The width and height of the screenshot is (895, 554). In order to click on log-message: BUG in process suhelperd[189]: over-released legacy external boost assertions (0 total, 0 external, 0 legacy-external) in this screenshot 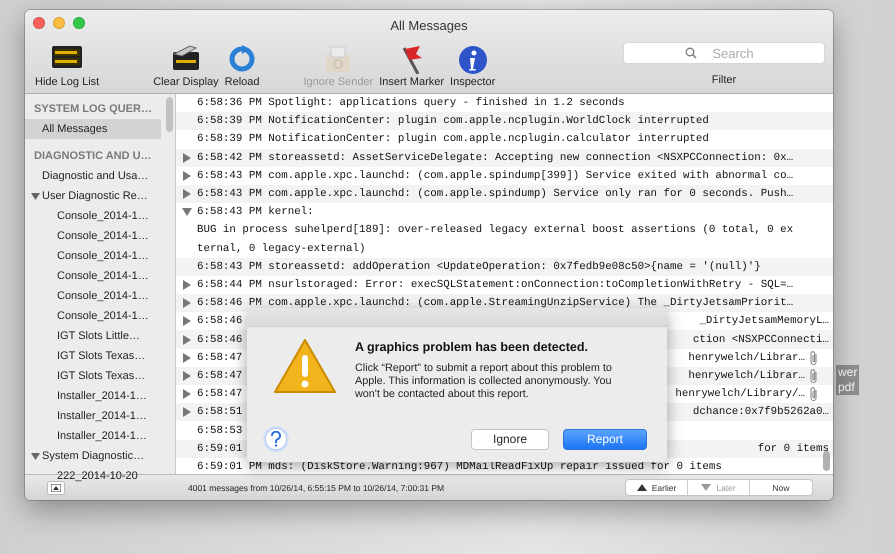, I will do `click(495, 240)`.